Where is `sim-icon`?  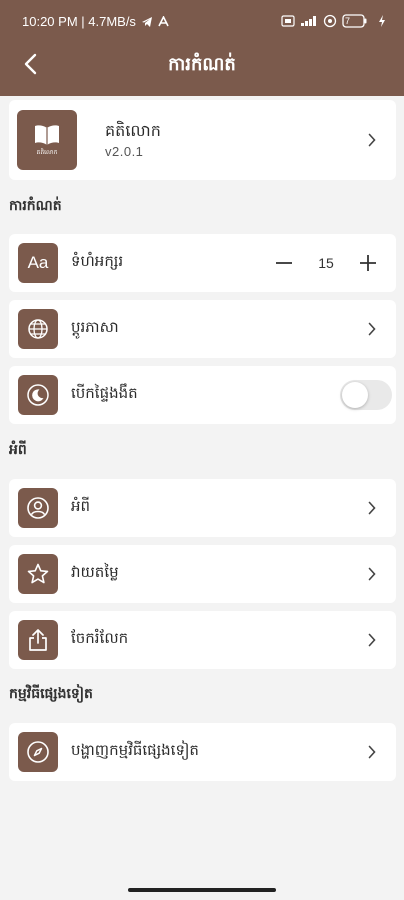
sim-icon is located at coordinates (288, 21).